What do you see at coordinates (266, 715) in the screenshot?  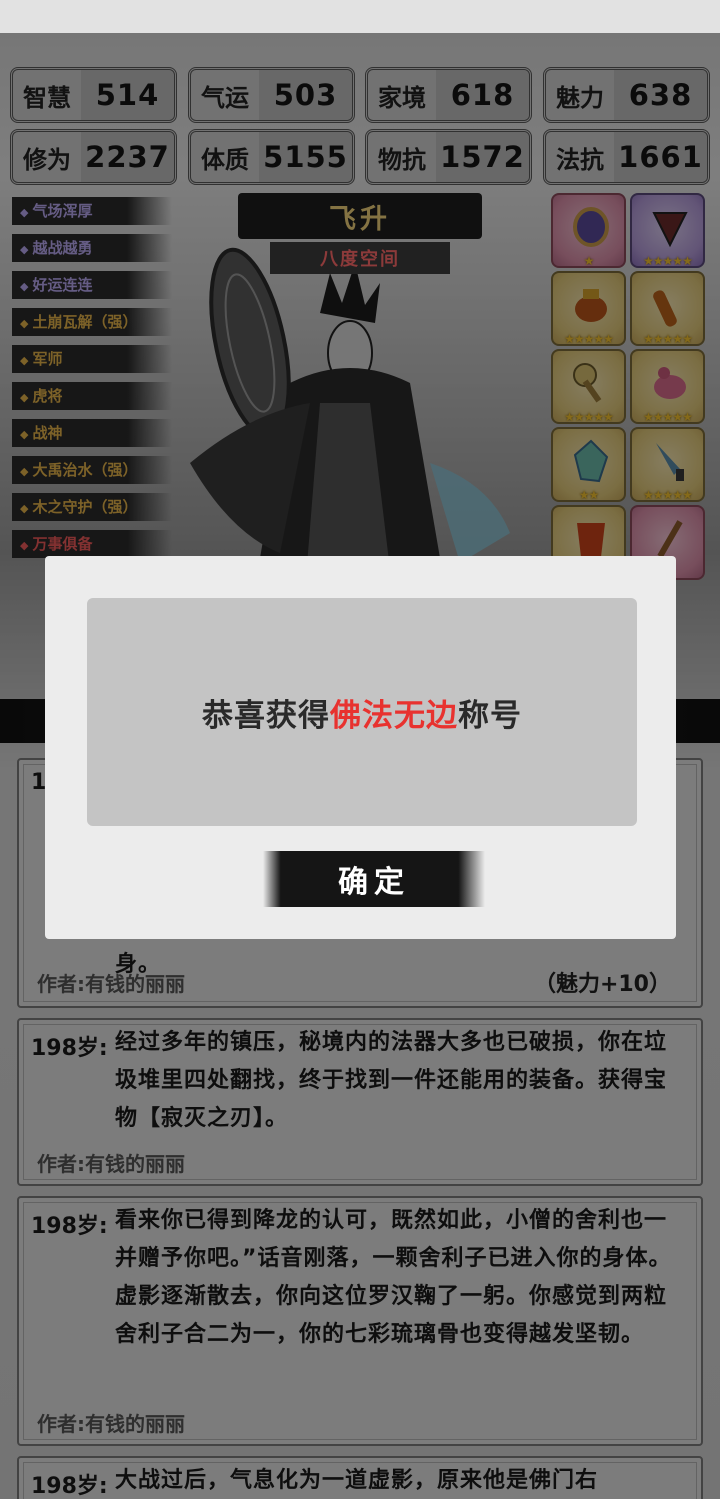 I see `message-prefix: 恭喜获得` at bounding box center [266, 715].